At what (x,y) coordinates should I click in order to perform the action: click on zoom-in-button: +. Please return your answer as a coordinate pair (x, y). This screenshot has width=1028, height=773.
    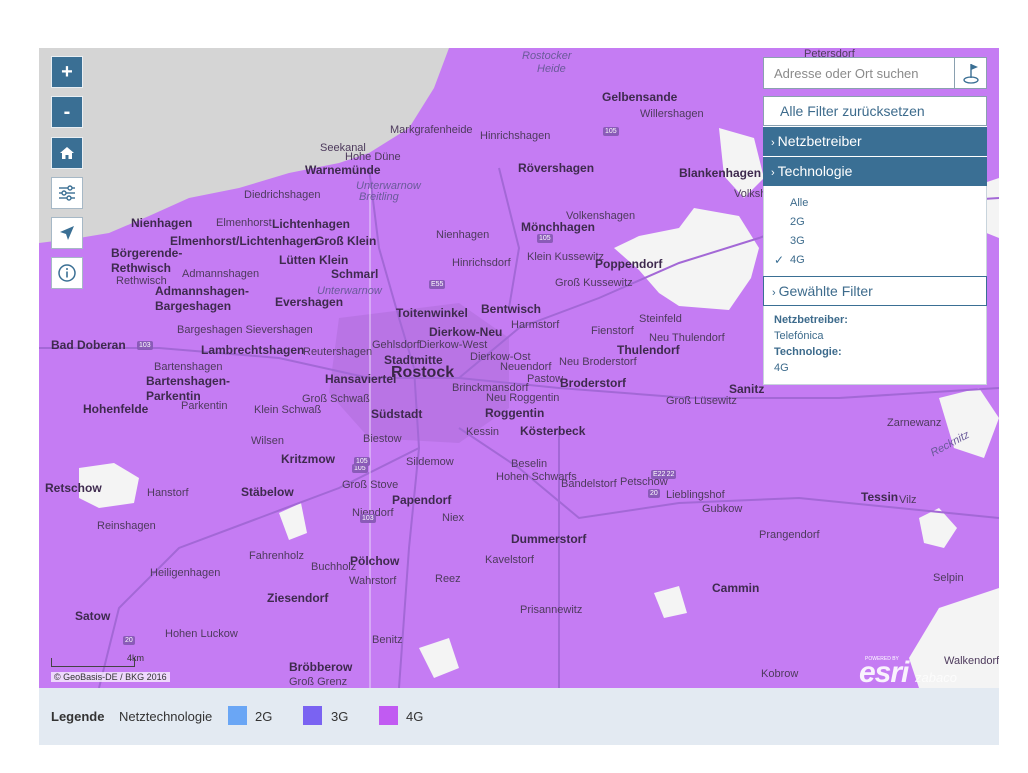
    Looking at the image, I should click on (67, 72).